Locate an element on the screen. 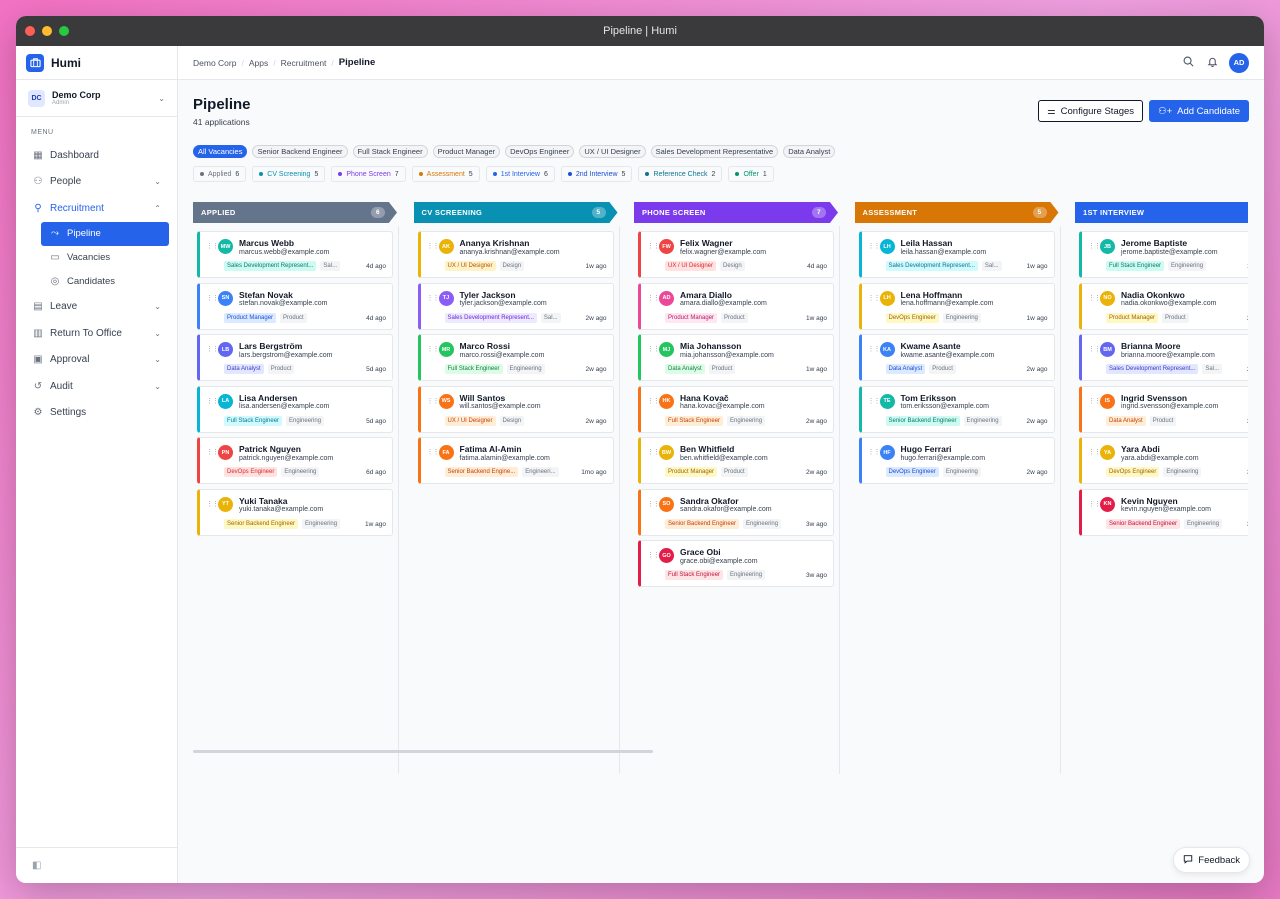 Image resolution: width=1280 pixels, height=899 pixels. candidate-name: Ben Whitfield is located at coordinates (707, 449).